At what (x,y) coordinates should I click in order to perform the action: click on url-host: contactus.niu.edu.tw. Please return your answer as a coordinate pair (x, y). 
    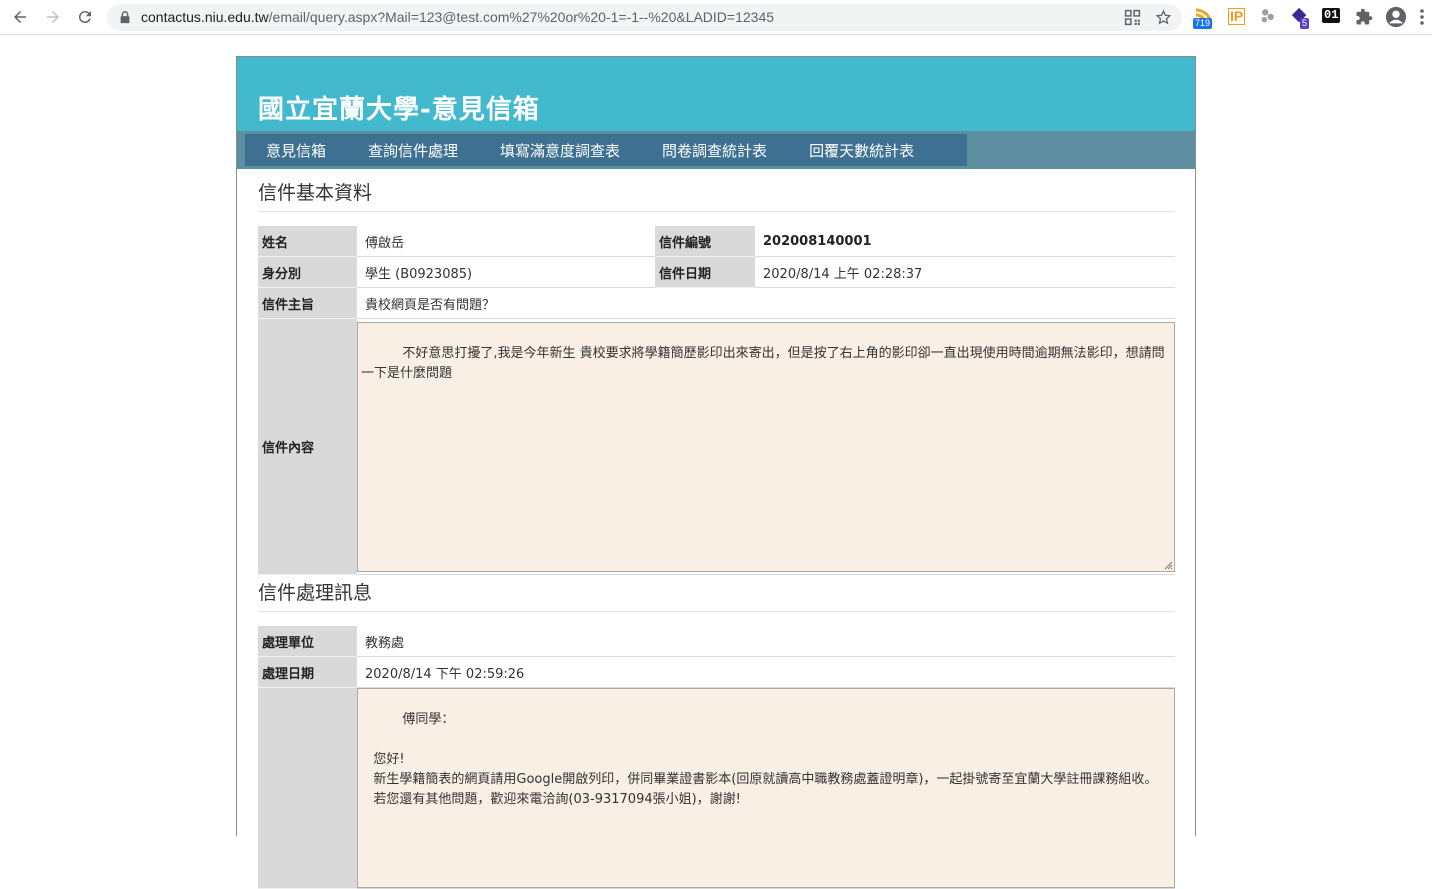
    Looking at the image, I should click on (205, 17).